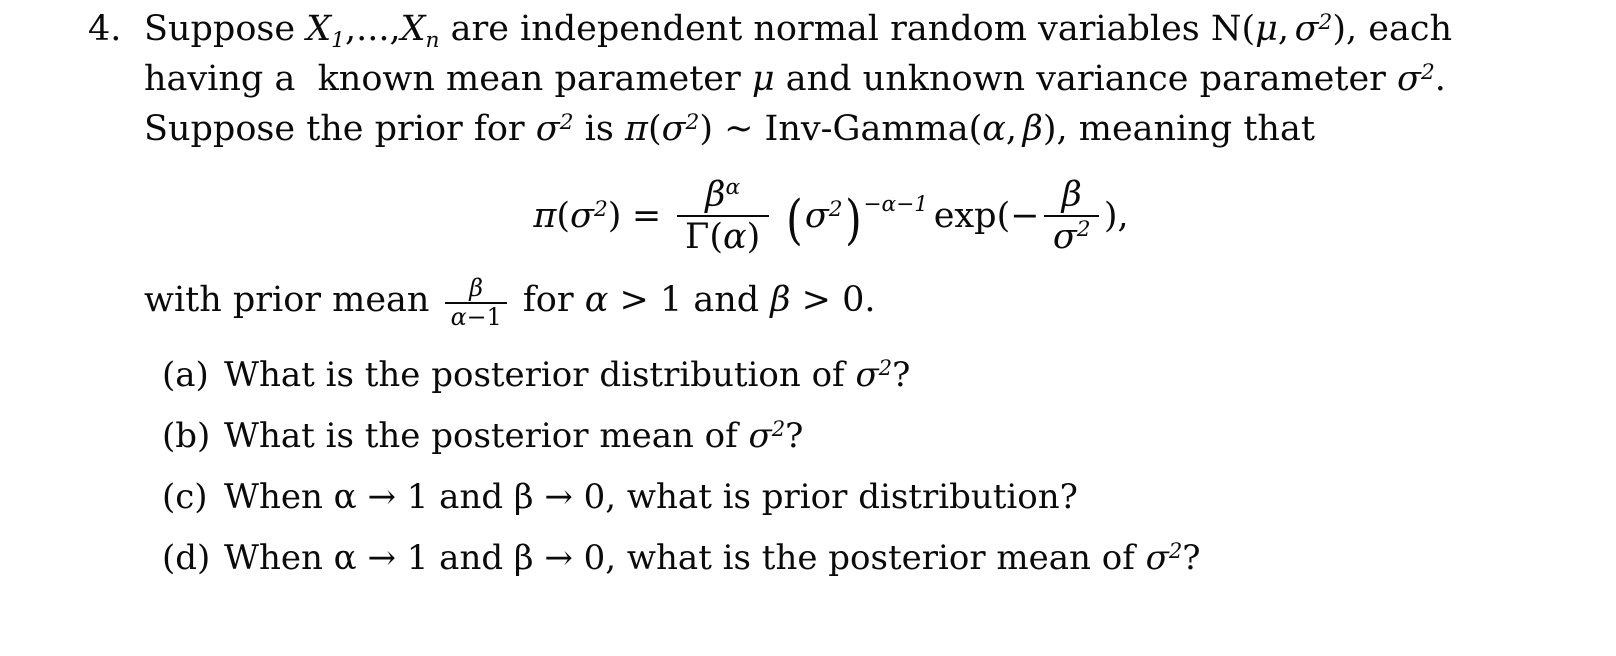  What do you see at coordinates (1313, 29) in the screenshot?
I see `symbol-sigma-sq-1: σ2` at bounding box center [1313, 29].